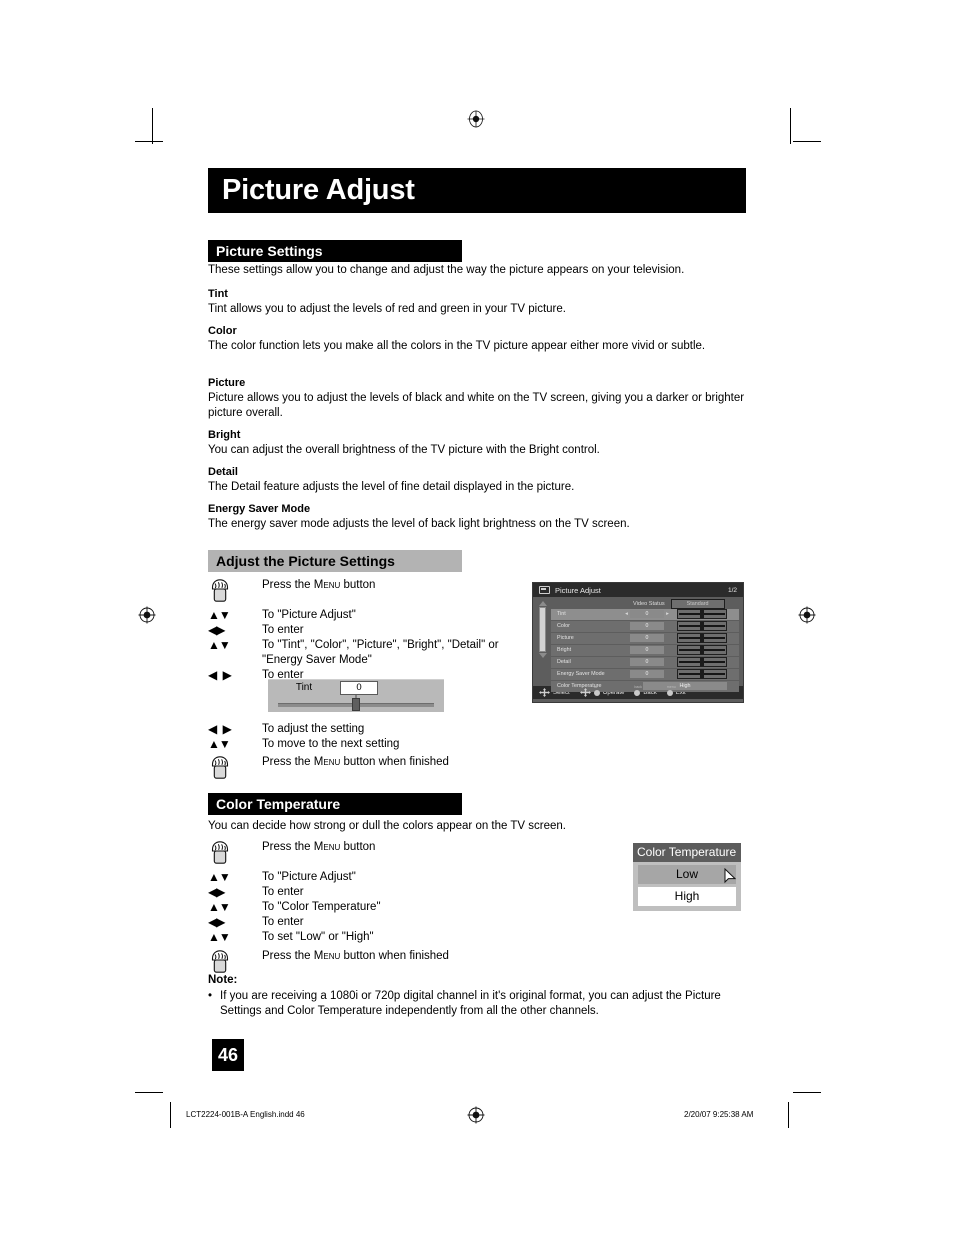  Describe the element at coordinates (719, 1114) in the screenshot. I see `footer-timestamp: 2/20/07 9:25:38 AM` at that location.